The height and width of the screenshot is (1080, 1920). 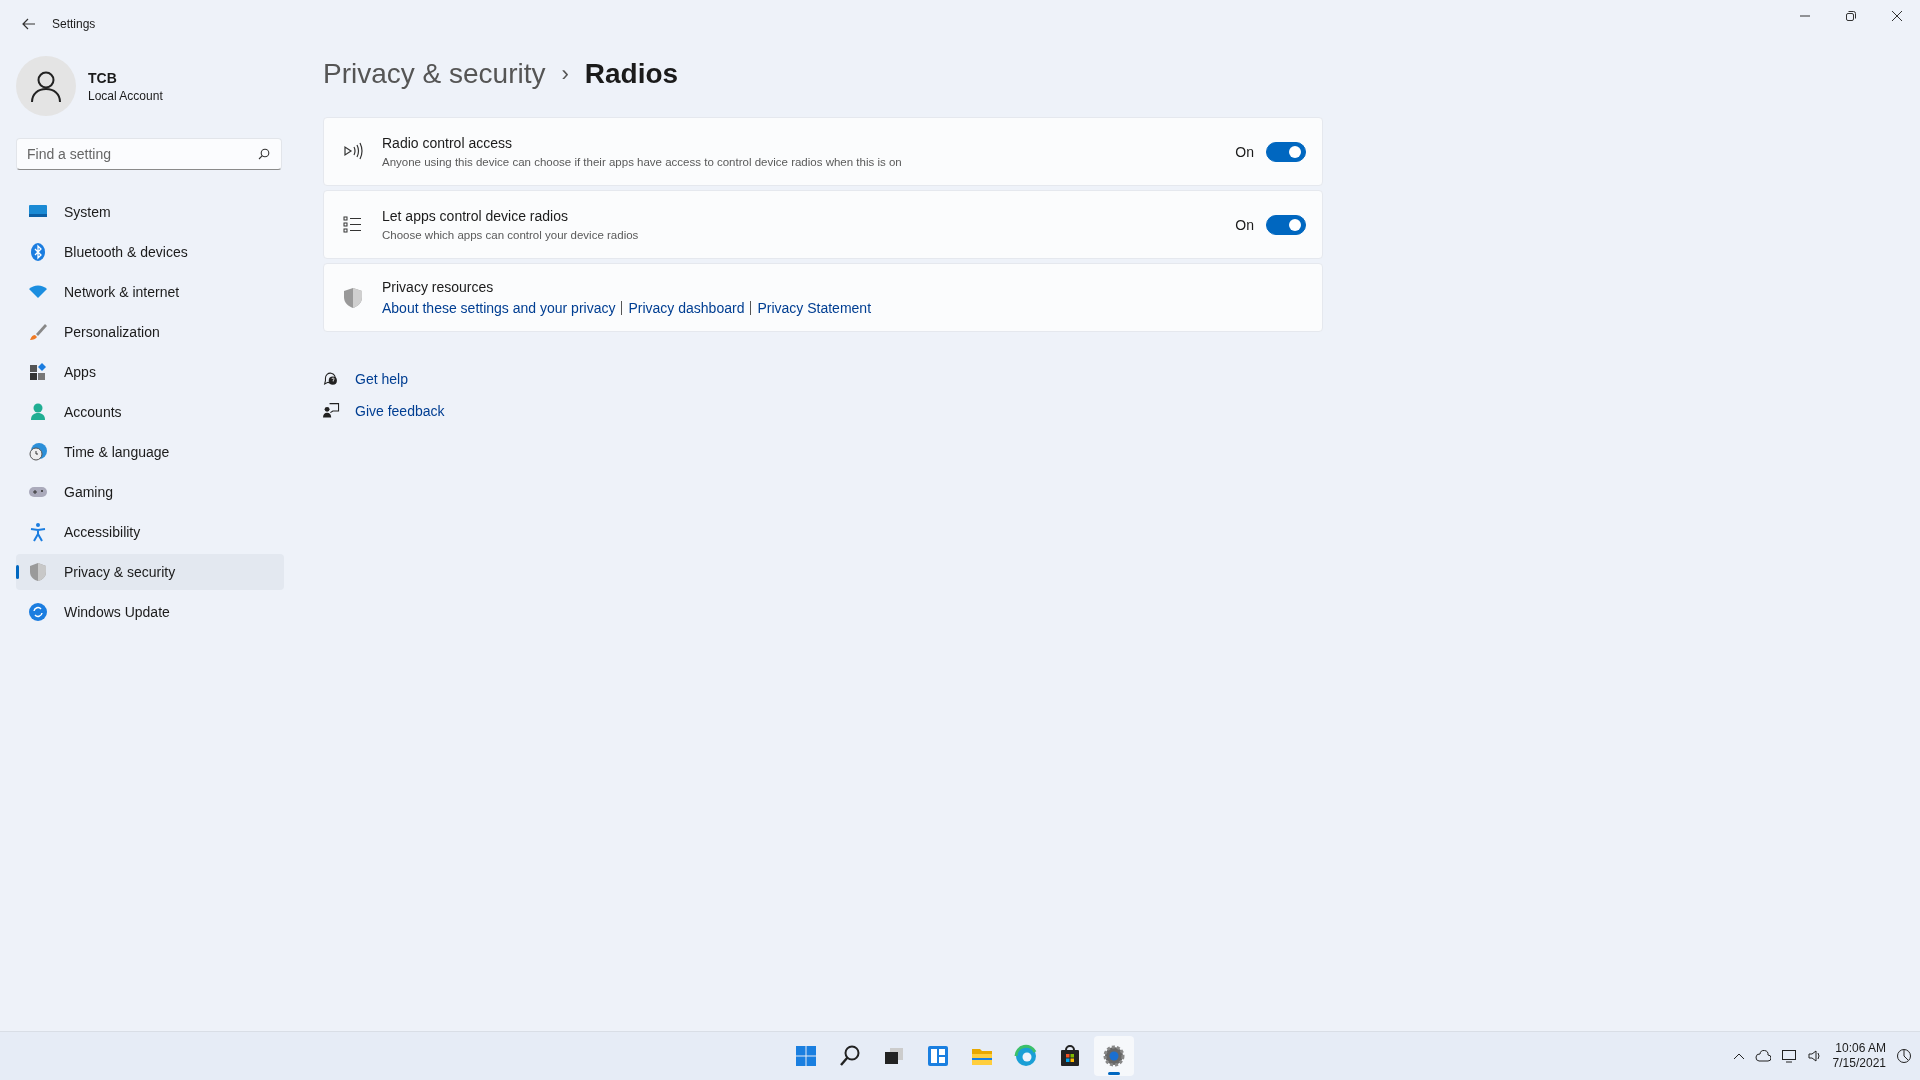 What do you see at coordinates (353, 224) in the screenshot?
I see `list-icon` at bounding box center [353, 224].